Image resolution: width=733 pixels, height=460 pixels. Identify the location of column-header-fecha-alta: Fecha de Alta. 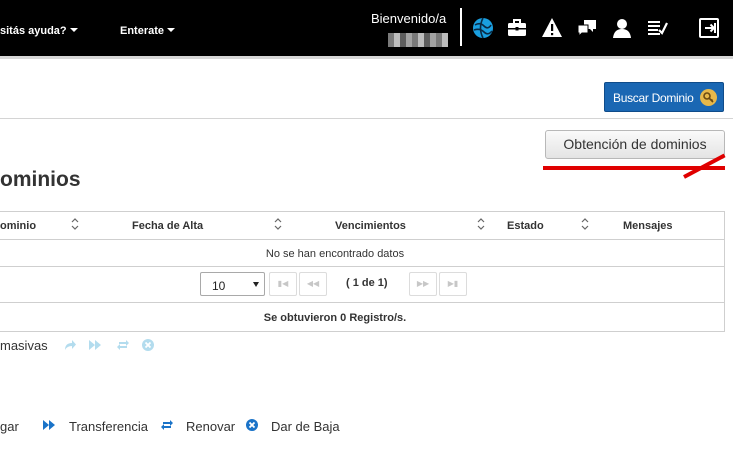
(167, 226).